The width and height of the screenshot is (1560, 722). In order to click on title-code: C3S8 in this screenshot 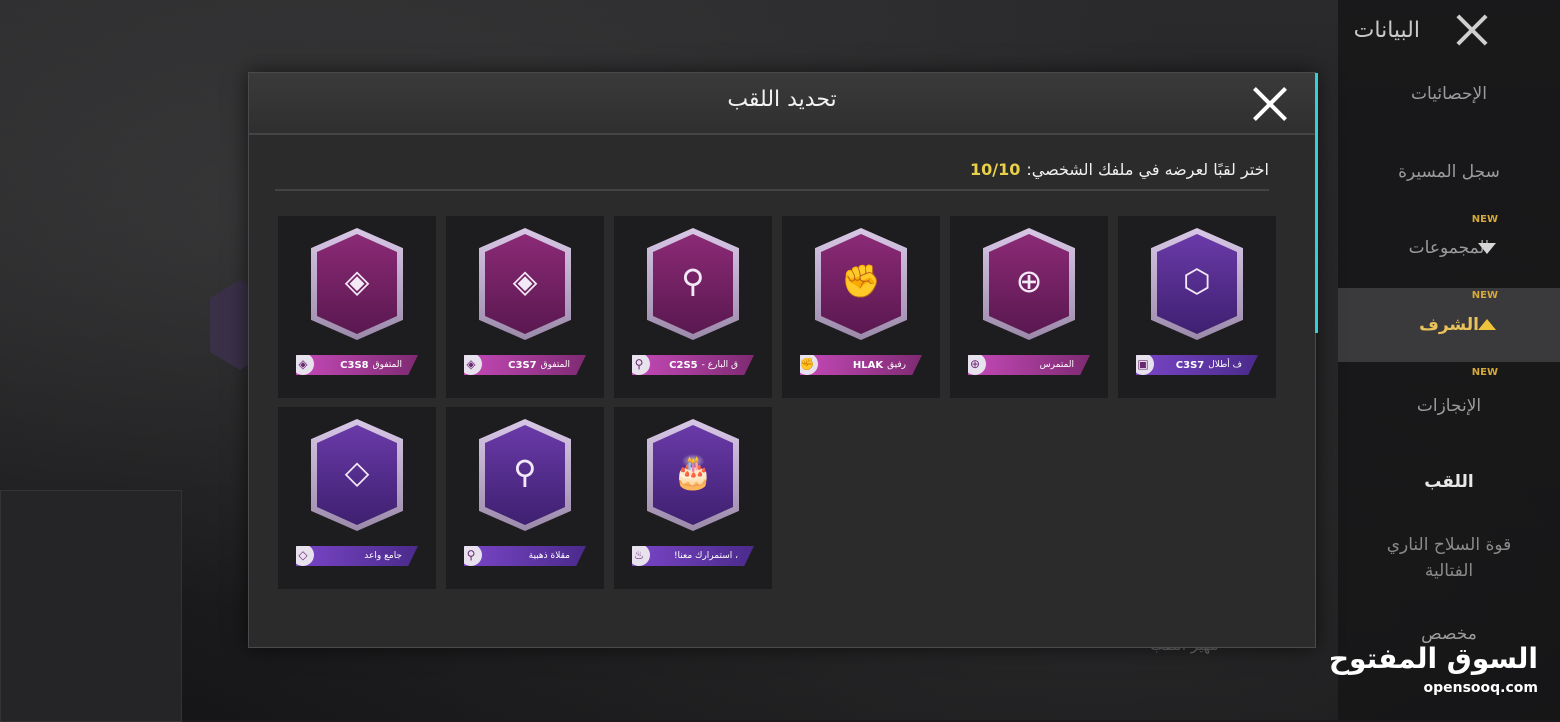, I will do `click(354, 365)`.